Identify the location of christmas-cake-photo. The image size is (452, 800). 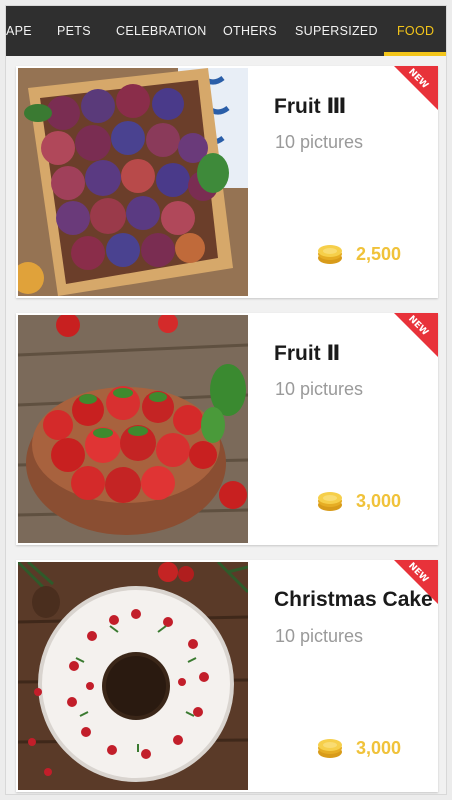
(133, 676).